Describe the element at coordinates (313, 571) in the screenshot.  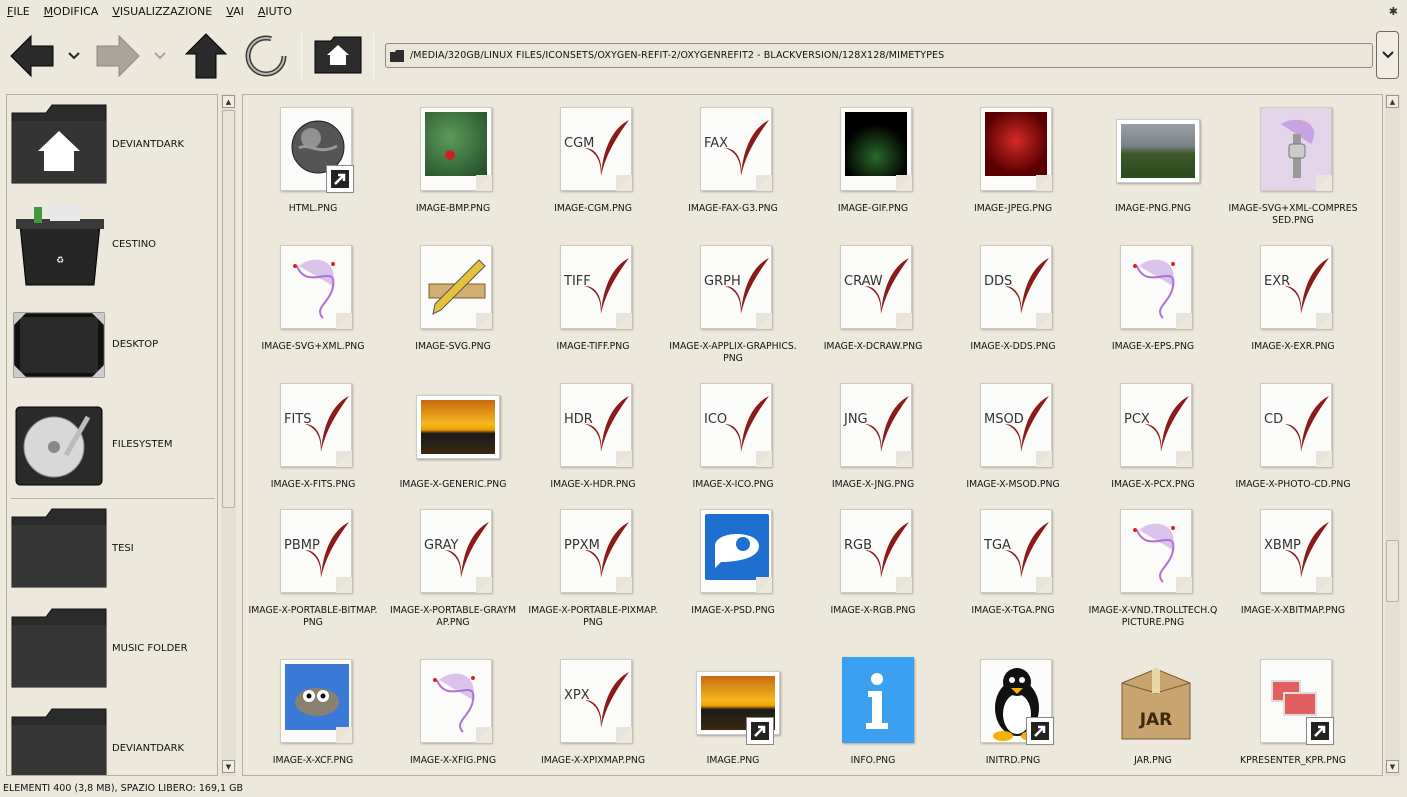
I see `file-item: PBMP IMAGE-X-PORTABLE-BITMAP.PNG` at that location.